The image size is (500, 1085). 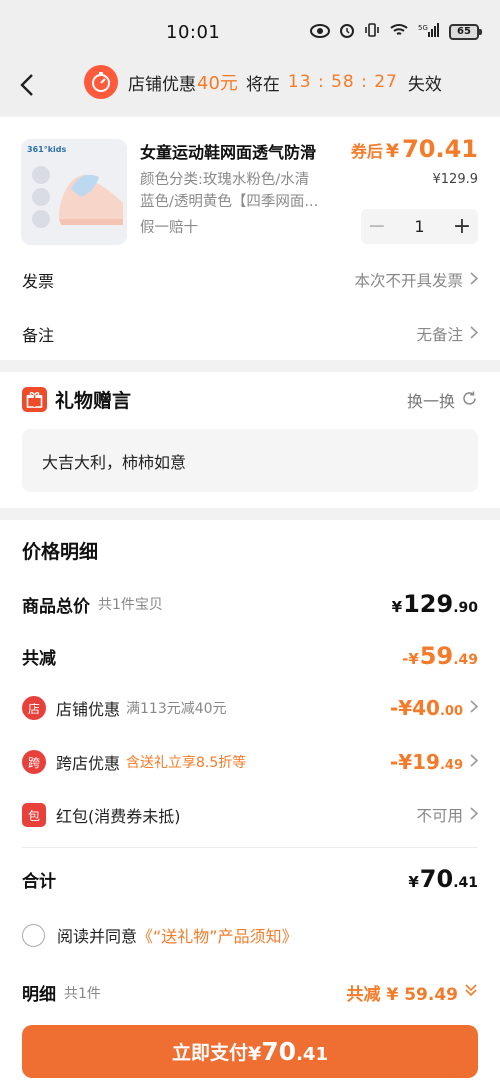 I want to click on battery-icon: 65, so click(x=465, y=32).